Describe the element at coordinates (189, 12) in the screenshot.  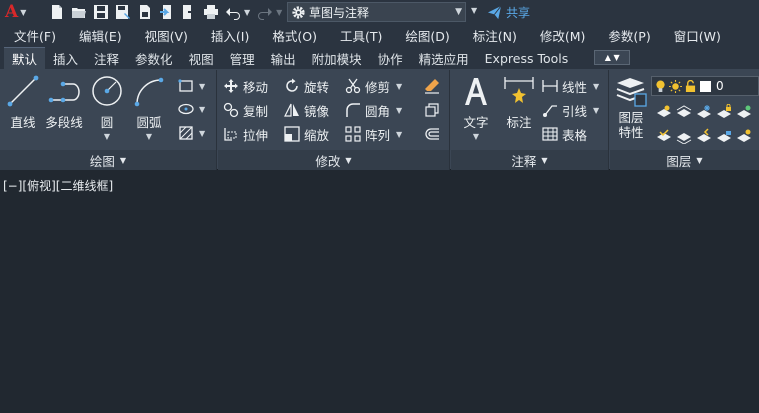
I see `export-button` at that location.